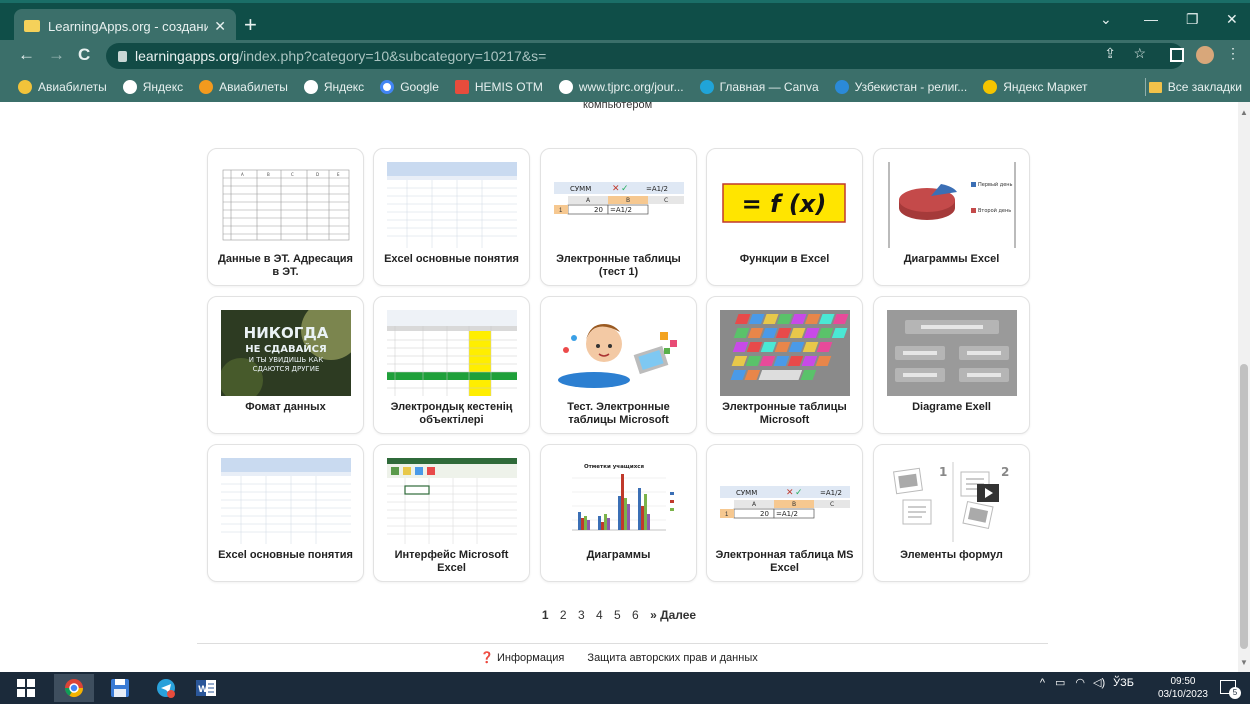 The image size is (1250, 704). What do you see at coordinates (1244, 506) in the screenshot?
I see `scroll-thumb` at bounding box center [1244, 506].